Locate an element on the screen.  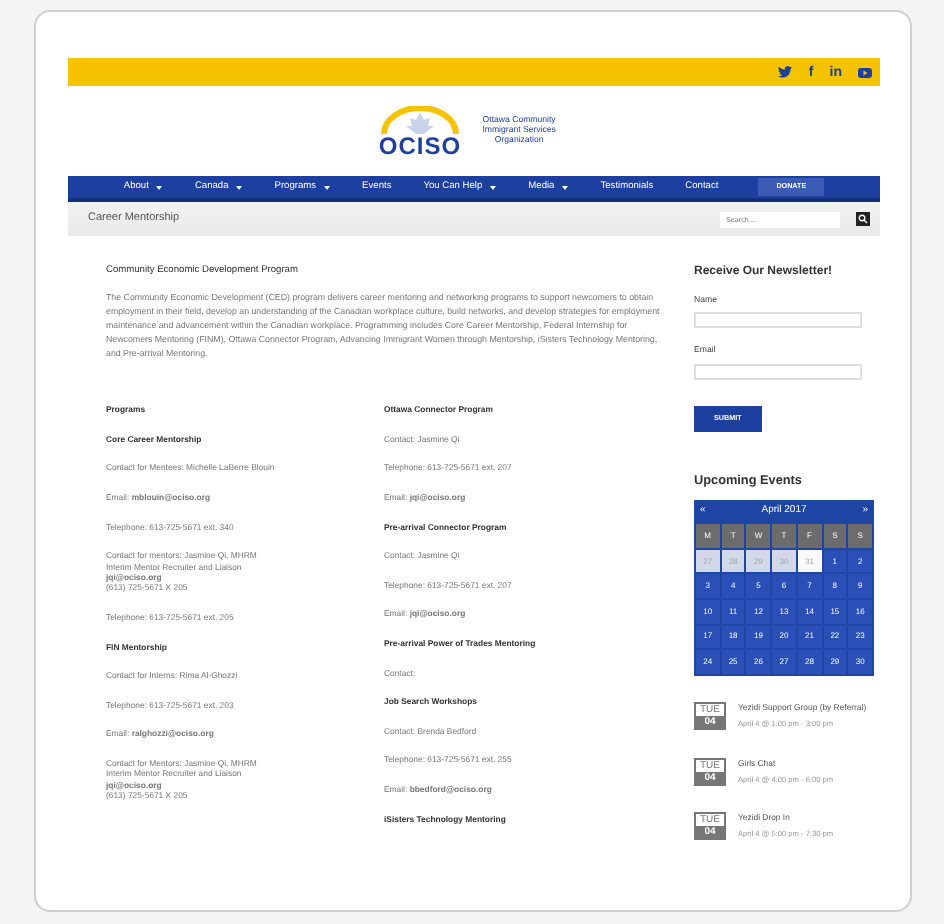
search-icon is located at coordinates (863, 219).